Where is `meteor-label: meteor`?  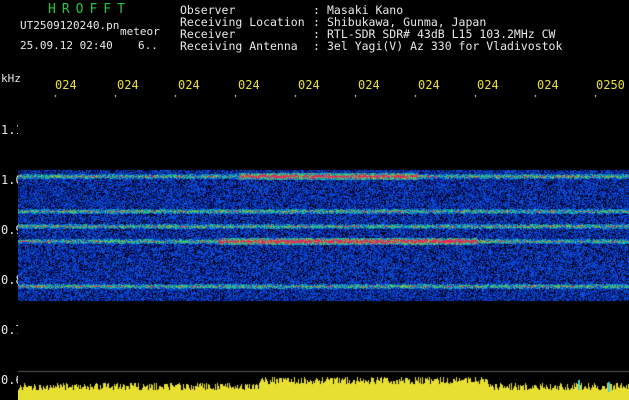 meteor-label: meteor is located at coordinates (140, 31).